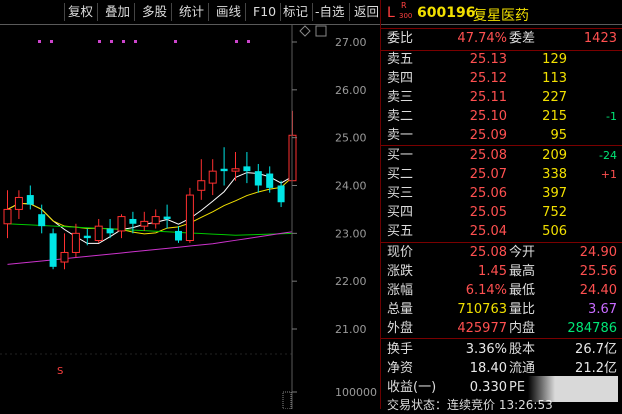 The image size is (622, 414). Describe the element at coordinates (118, 12) in the screenshot. I see `toolbar-overlay-button: 叠加` at that location.